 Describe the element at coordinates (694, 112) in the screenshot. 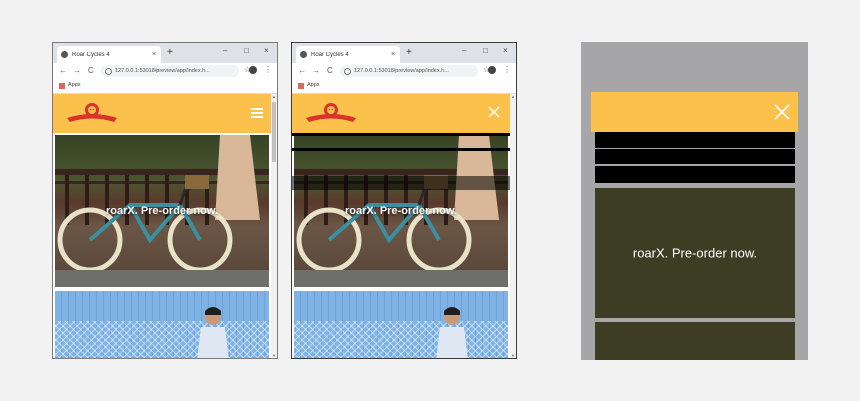

I see `wireframe-header` at that location.